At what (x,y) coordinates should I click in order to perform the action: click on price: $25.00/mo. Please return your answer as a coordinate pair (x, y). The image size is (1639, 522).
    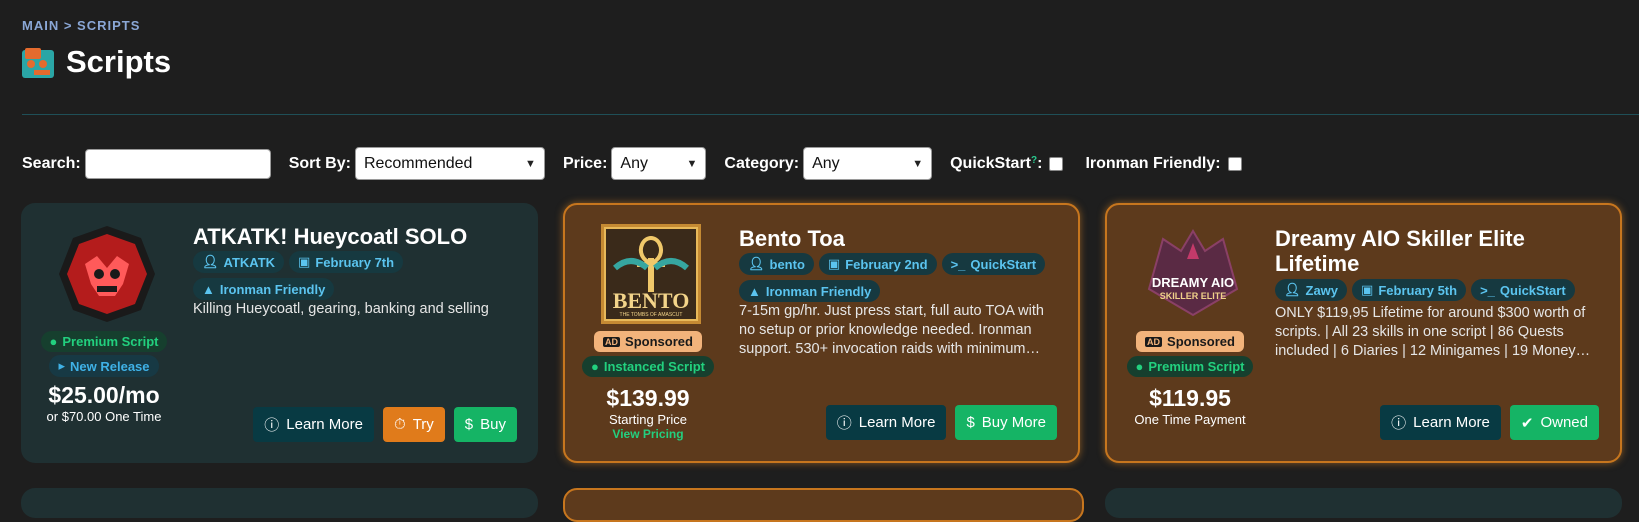
    Looking at the image, I should click on (104, 395).